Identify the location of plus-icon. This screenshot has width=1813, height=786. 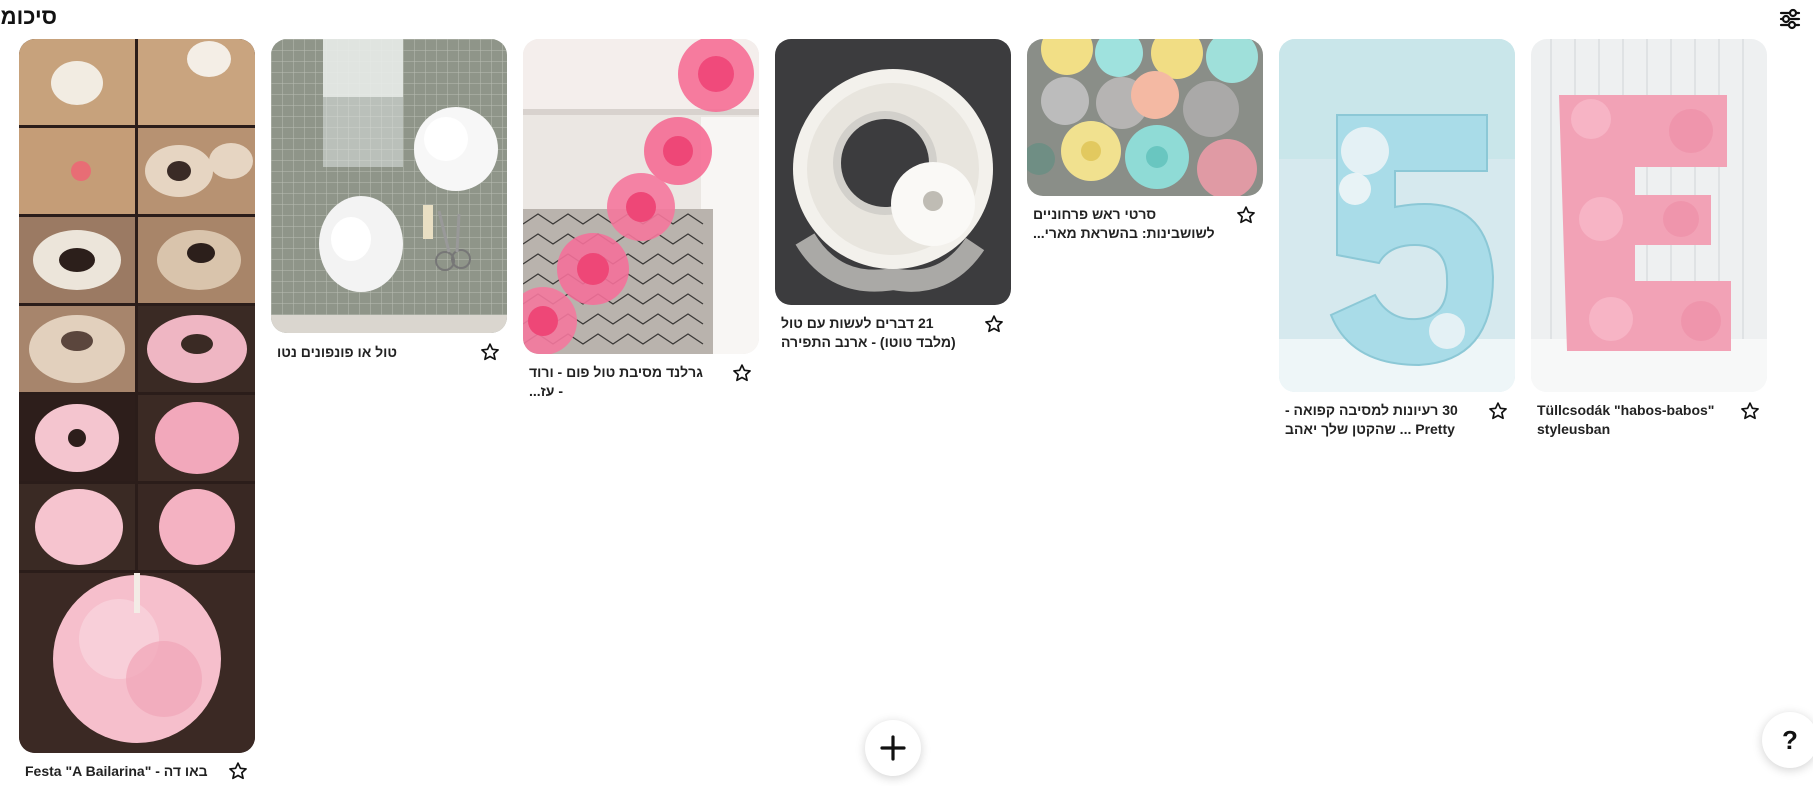
(893, 748).